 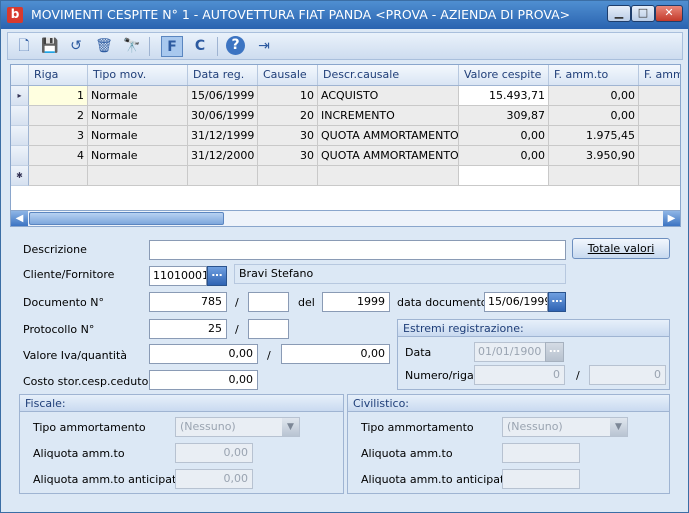 I want to click on save-icon: 💾, so click(x=50, y=46).